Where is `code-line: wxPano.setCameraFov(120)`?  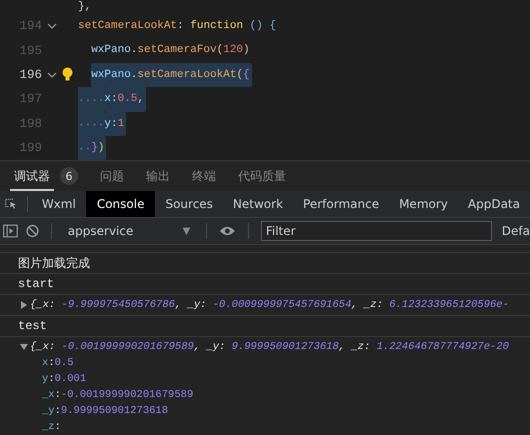 code-line: wxPano.setCameraFov(120) is located at coordinates (171, 50).